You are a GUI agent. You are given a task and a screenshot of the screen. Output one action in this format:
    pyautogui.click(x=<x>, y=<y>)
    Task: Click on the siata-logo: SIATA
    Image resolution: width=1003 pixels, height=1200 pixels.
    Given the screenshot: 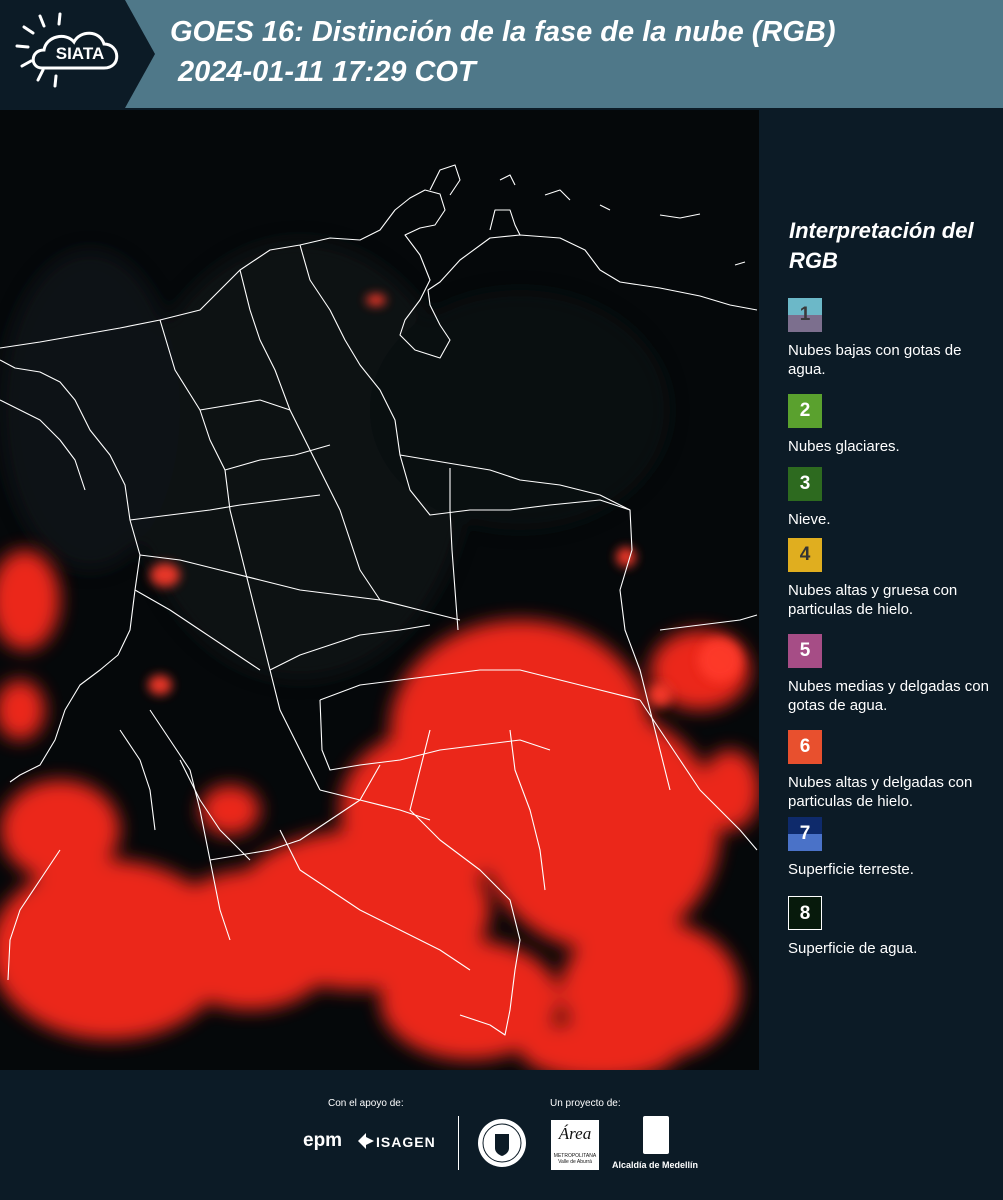 What is the action you would take?
    pyautogui.click(x=77, y=54)
    